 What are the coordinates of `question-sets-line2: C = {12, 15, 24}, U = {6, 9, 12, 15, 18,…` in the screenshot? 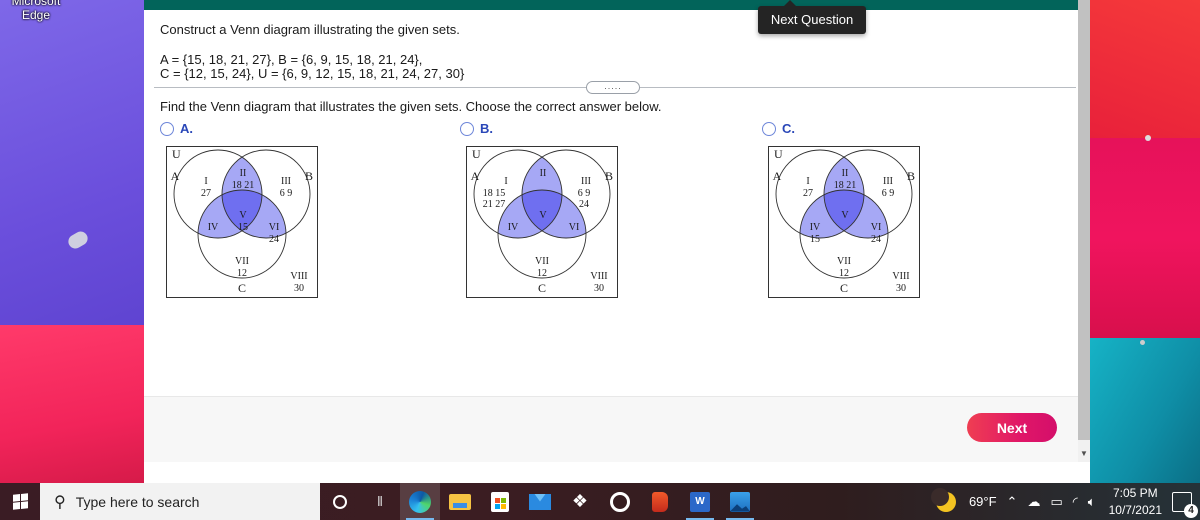 It's located at (312, 73).